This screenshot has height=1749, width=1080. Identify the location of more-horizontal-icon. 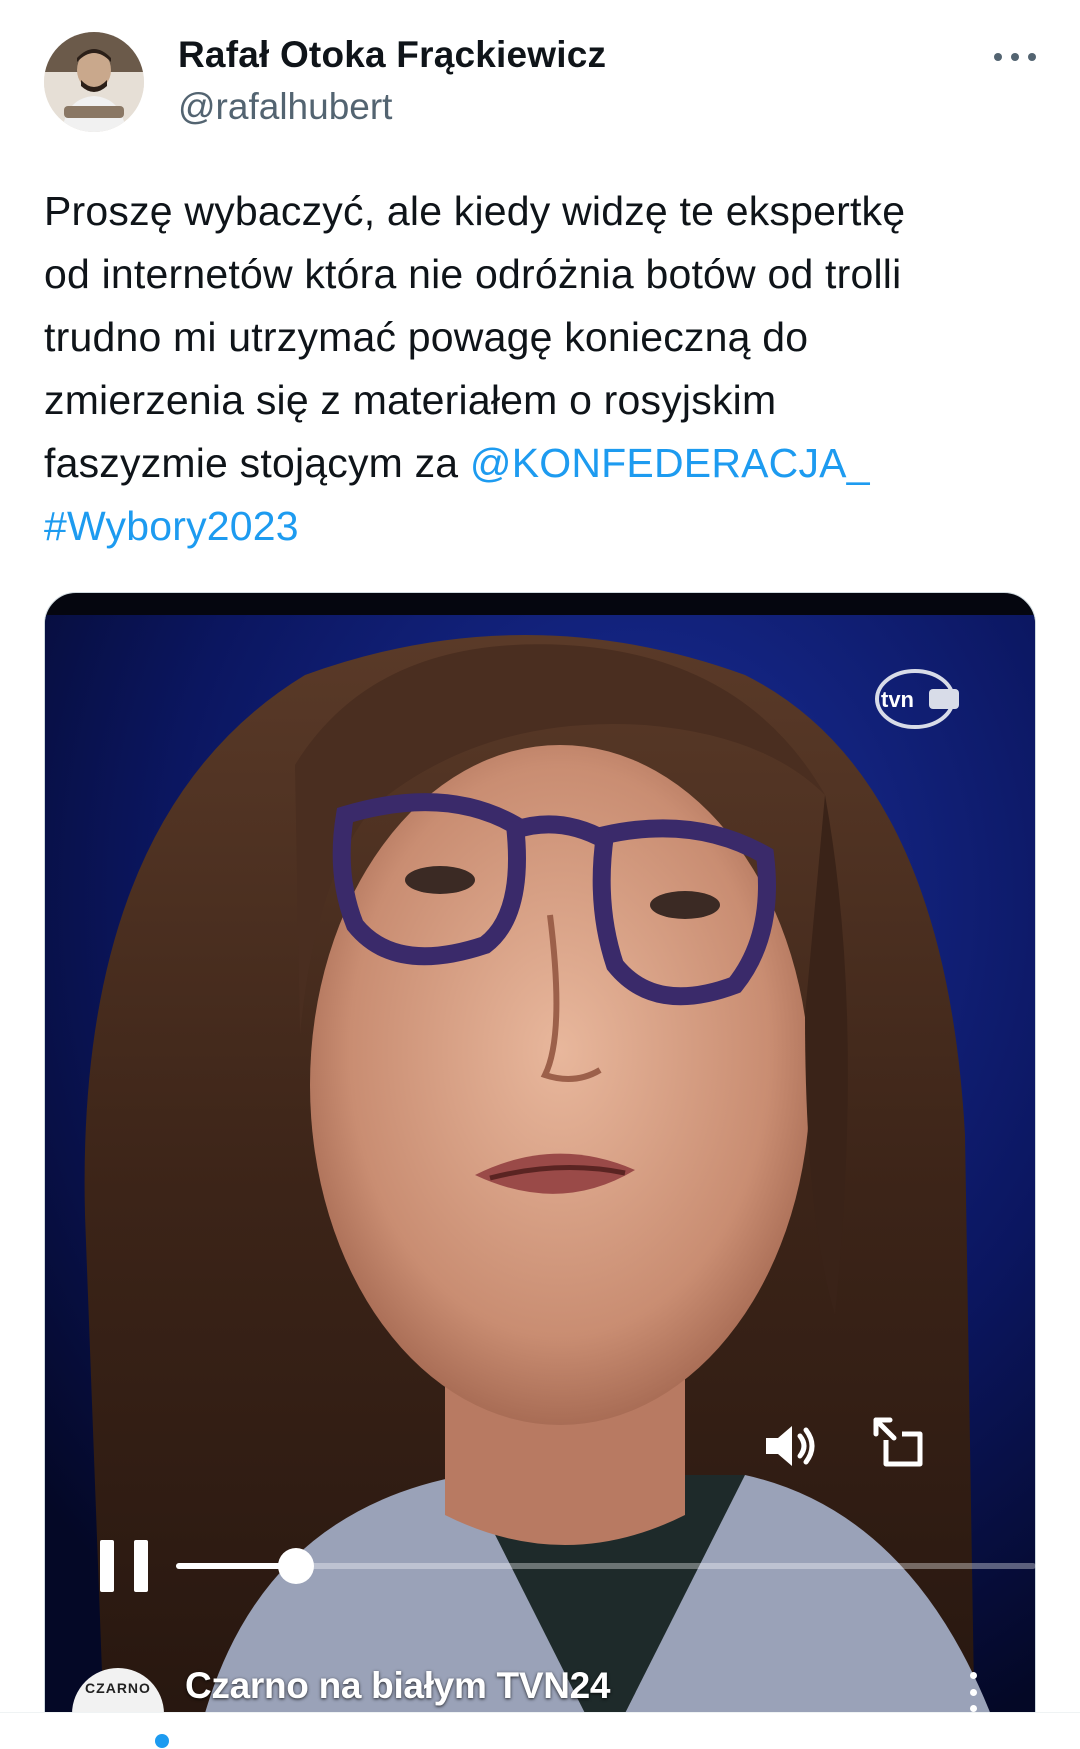
(1015, 57).